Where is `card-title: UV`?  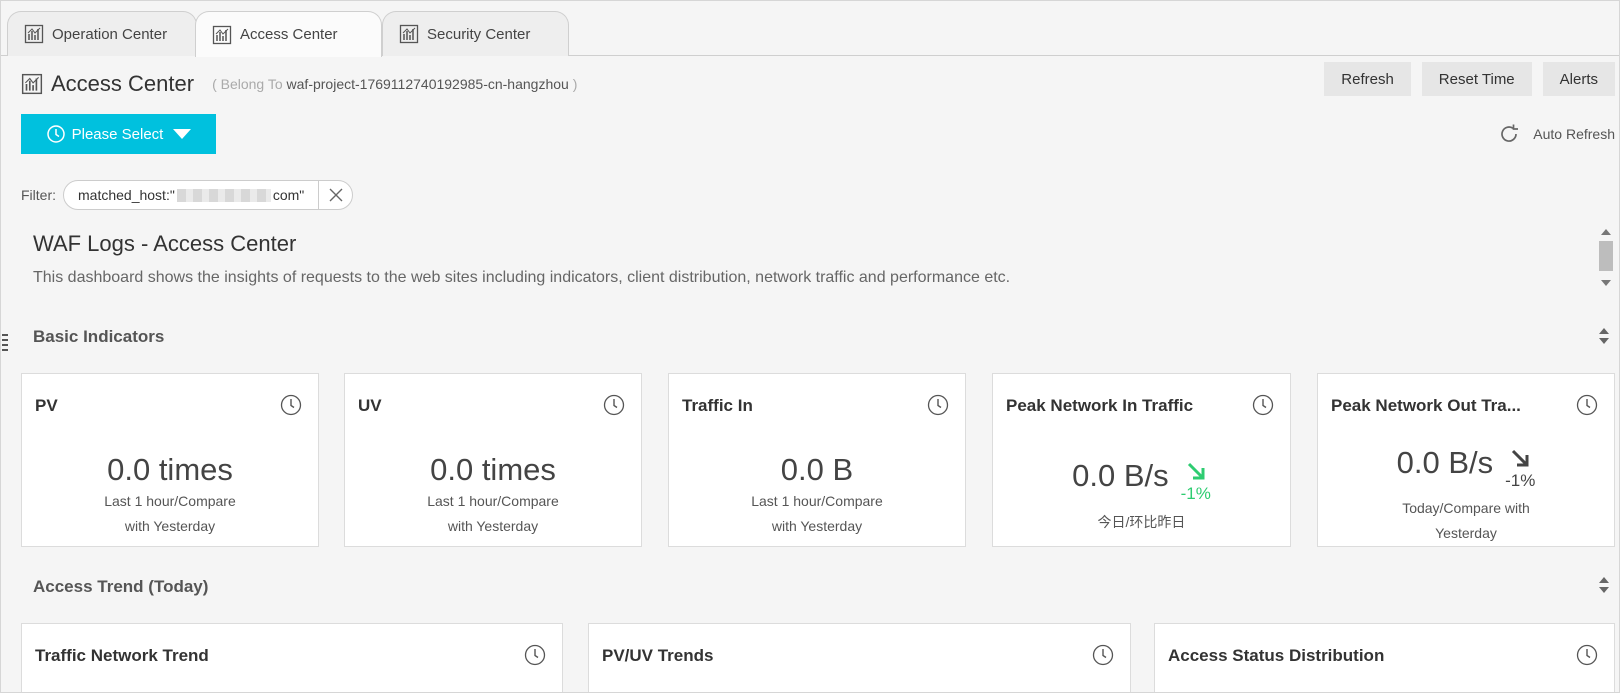 card-title: UV is located at coordinates (370, 405).